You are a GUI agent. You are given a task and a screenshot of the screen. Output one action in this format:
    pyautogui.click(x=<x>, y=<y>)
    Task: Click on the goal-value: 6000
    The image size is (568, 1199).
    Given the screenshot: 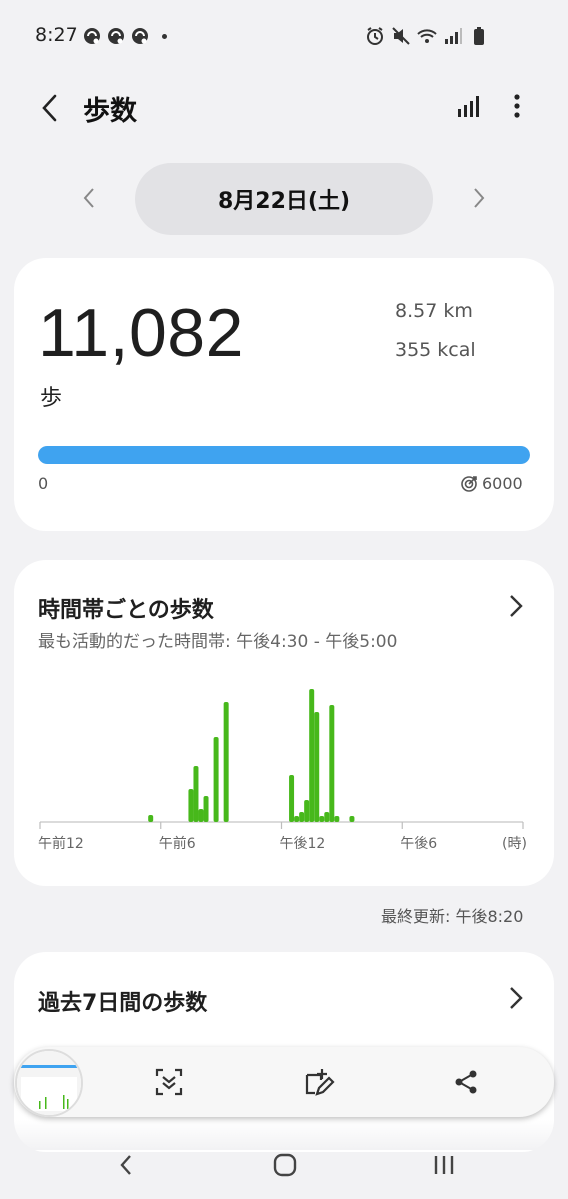 What is the action you would take?
    pyautogui.click(x=502, y=483)
    